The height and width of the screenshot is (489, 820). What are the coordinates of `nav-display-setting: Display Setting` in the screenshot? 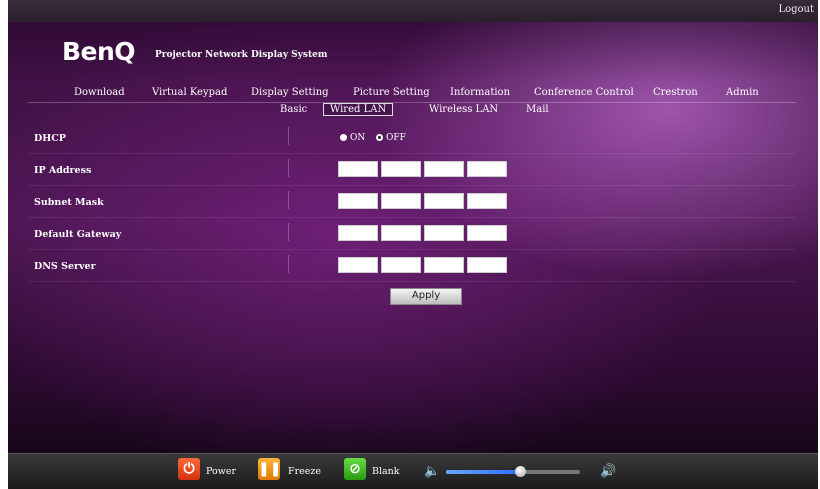 It's located at (290, 92).